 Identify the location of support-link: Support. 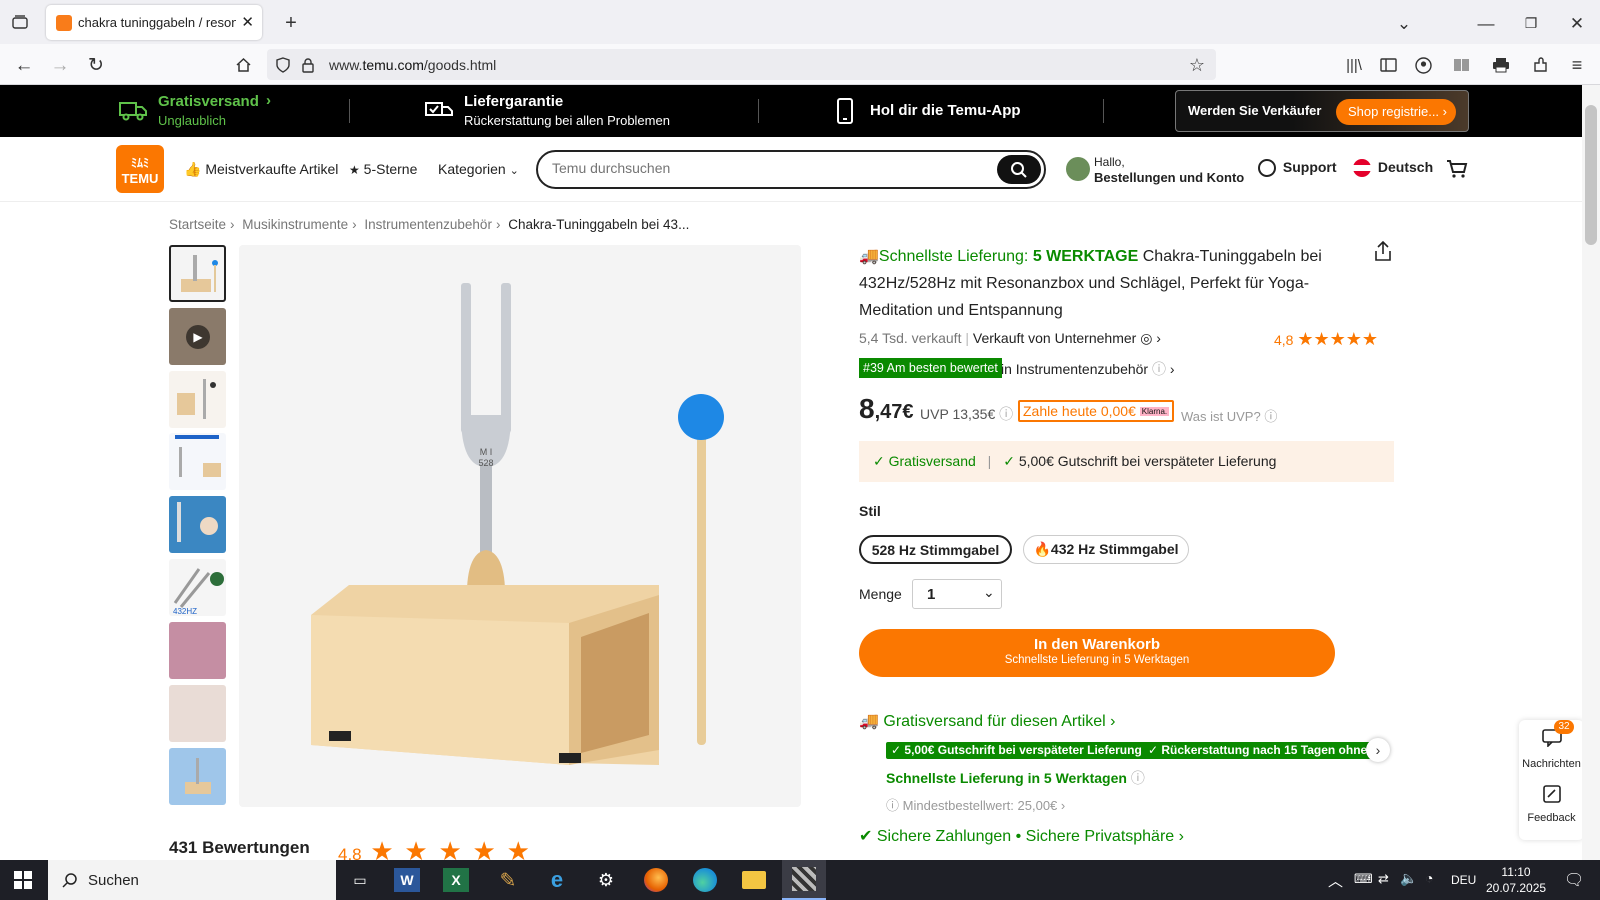
(1297, 168).